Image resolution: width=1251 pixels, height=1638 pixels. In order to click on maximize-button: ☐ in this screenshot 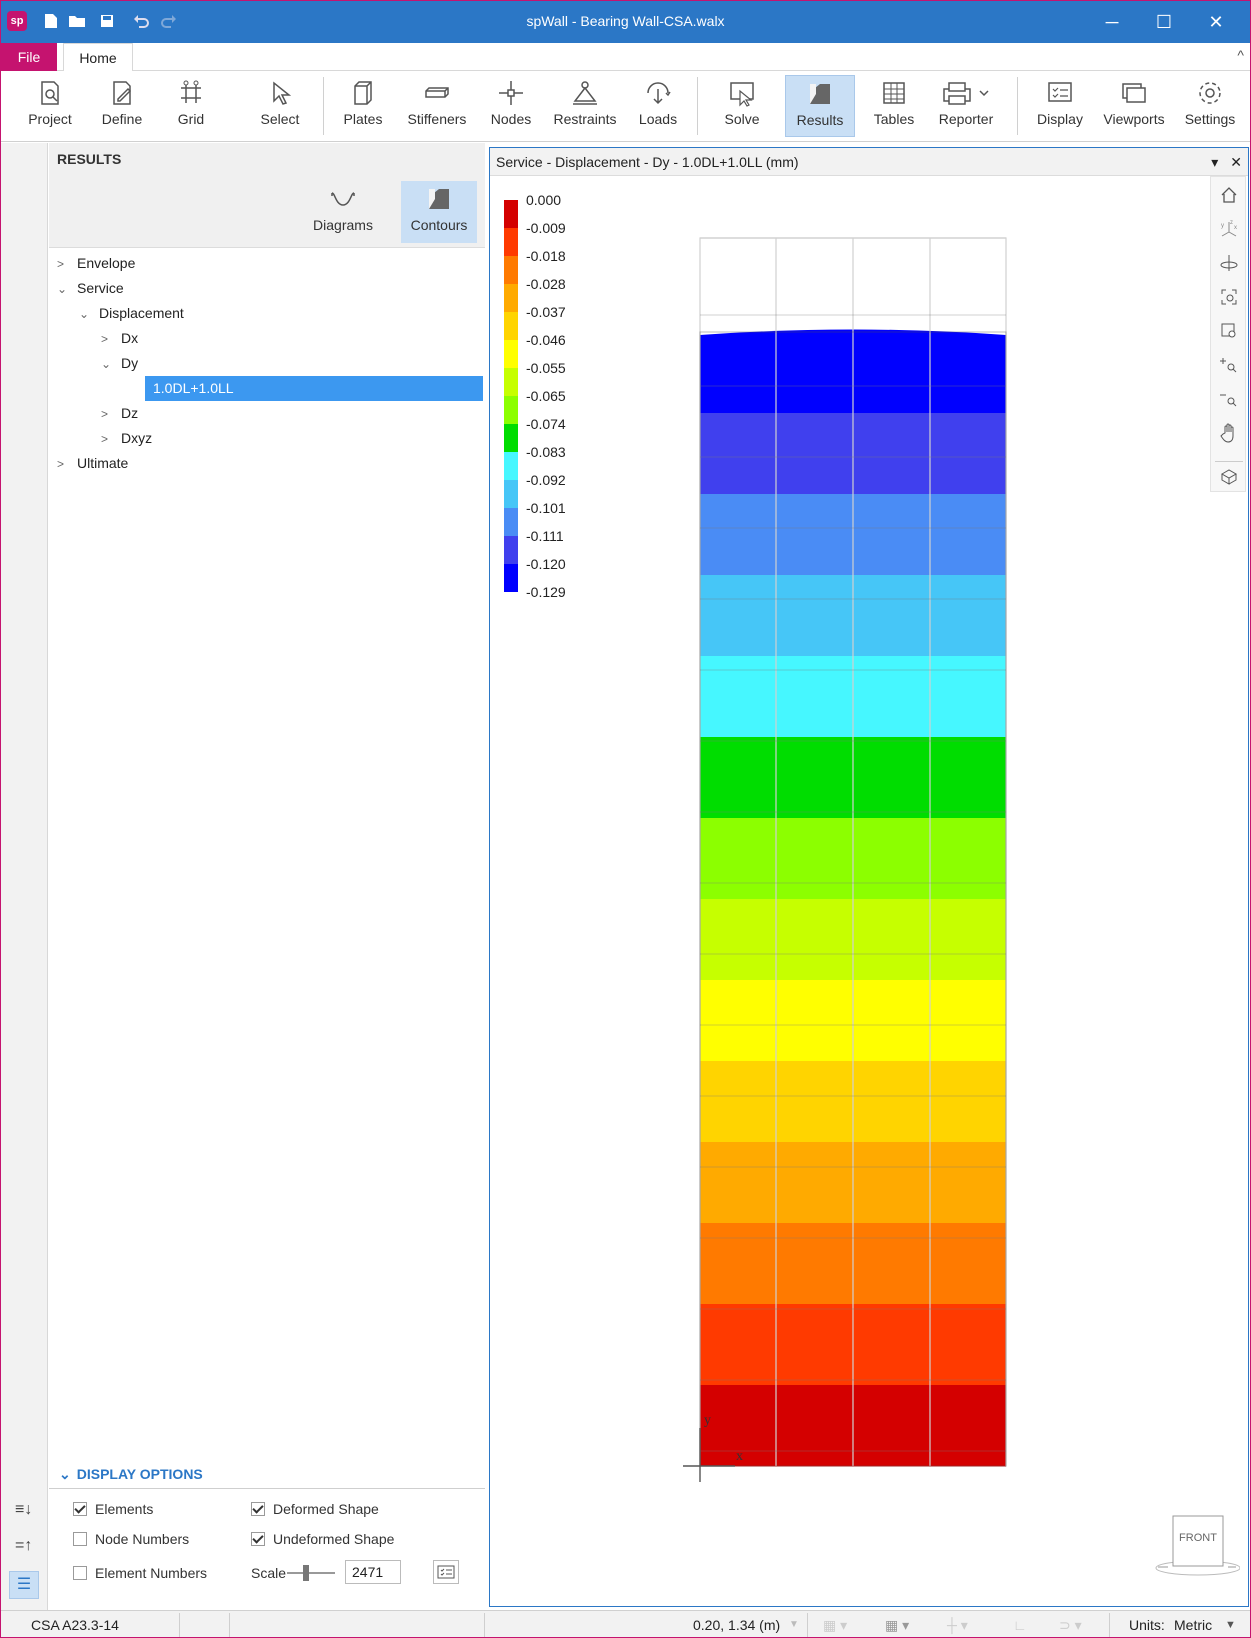, I will do `click(1164, 22)`.